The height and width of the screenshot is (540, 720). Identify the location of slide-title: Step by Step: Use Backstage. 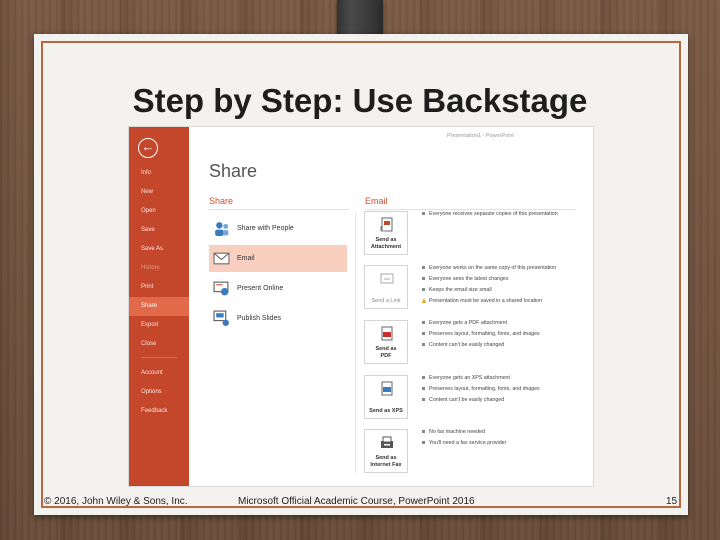
(360, 100).